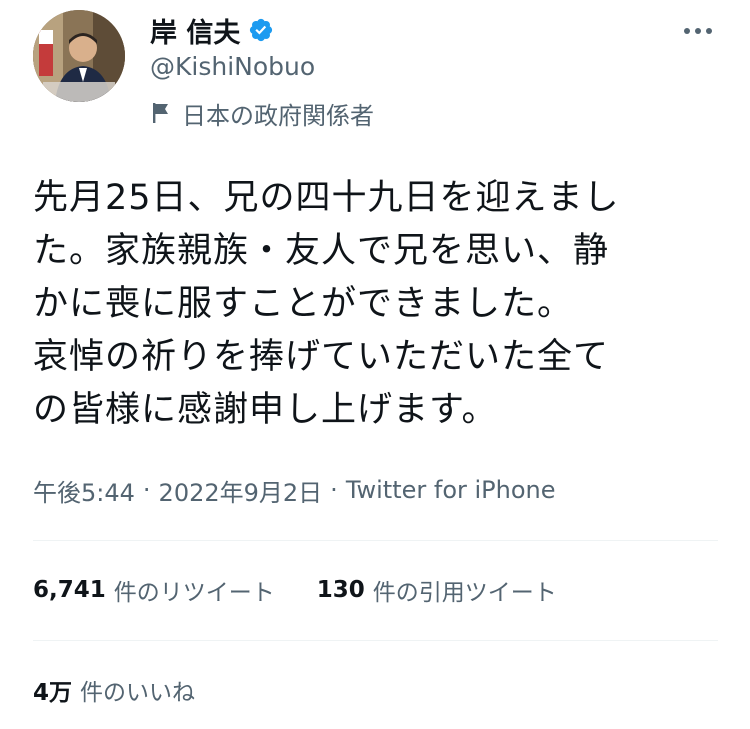 This screenshot has width=750, height=729. What do you see at coordinates (326, 198) in the screenshot?
I see `tweet-text-line: 先月25日、兄の四十九日を迎えまし` at bounding box center [326, 198].